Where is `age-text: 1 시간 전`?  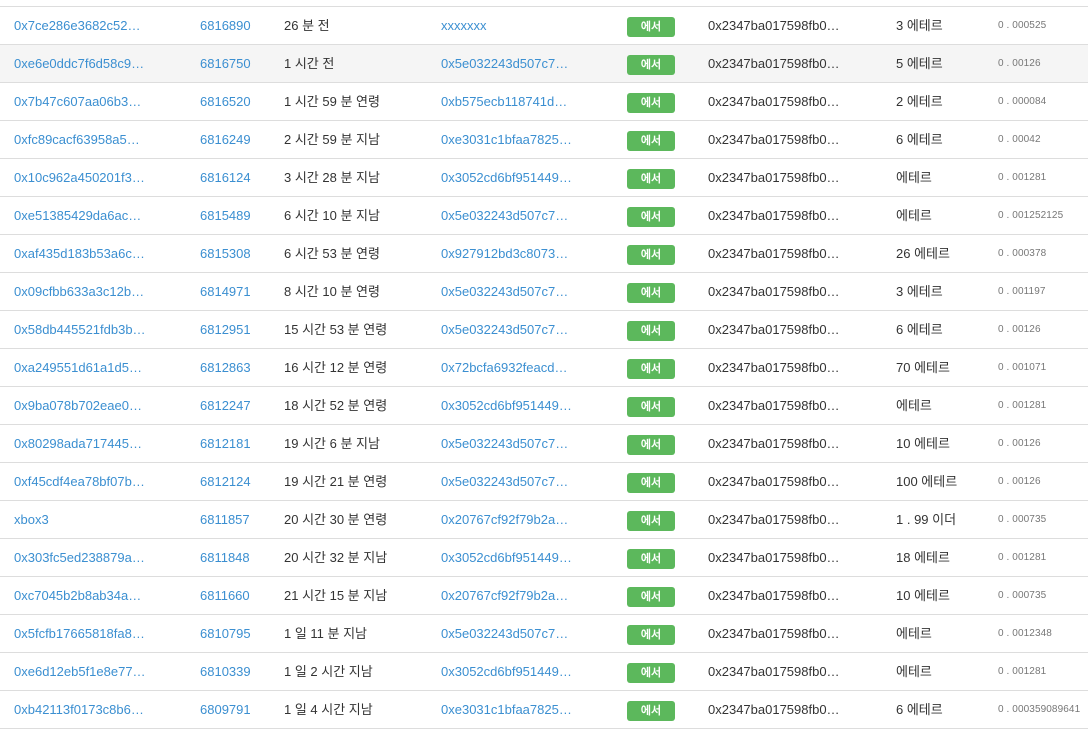
age-text: 1 시간 전 is located at coordinates (309, 63).